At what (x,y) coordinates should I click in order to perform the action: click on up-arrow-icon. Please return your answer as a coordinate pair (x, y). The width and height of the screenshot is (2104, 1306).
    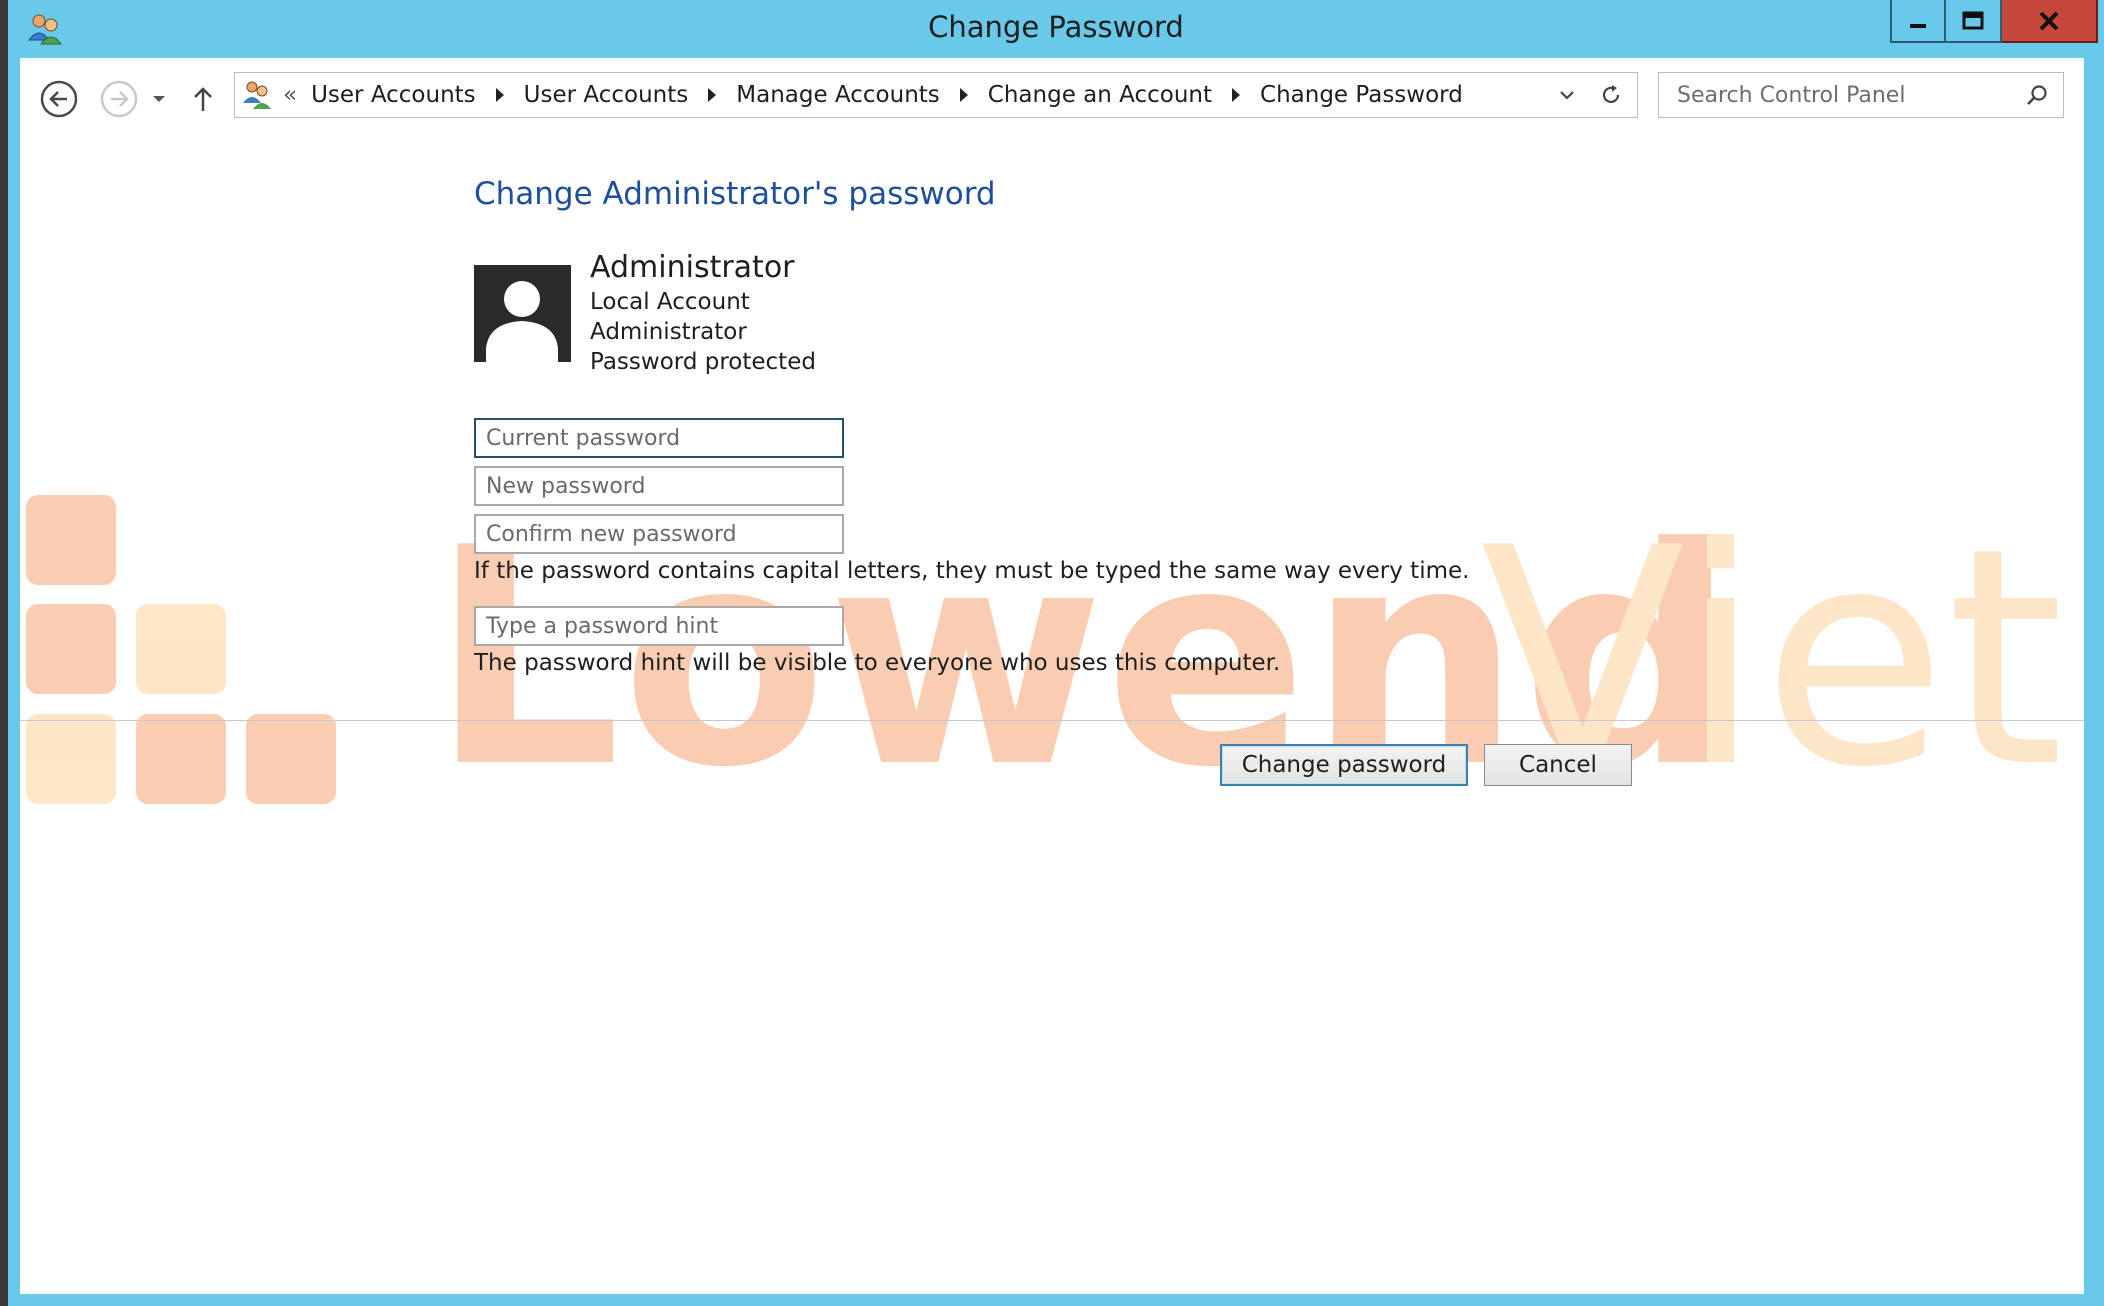
    Looking at the image, I should click on (203, 99).